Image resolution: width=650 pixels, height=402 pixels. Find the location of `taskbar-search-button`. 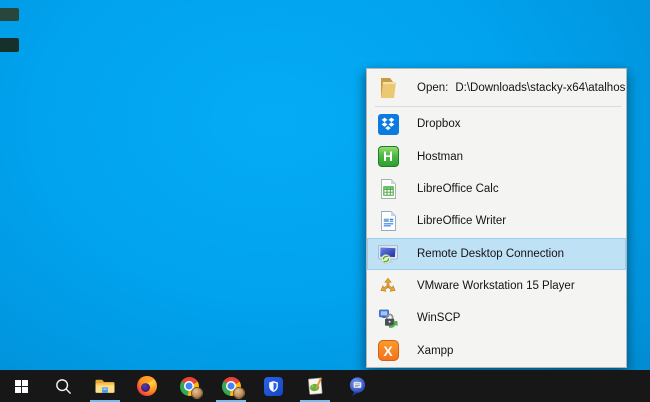

taskbar-search-button is located at coordinates (63, 386).